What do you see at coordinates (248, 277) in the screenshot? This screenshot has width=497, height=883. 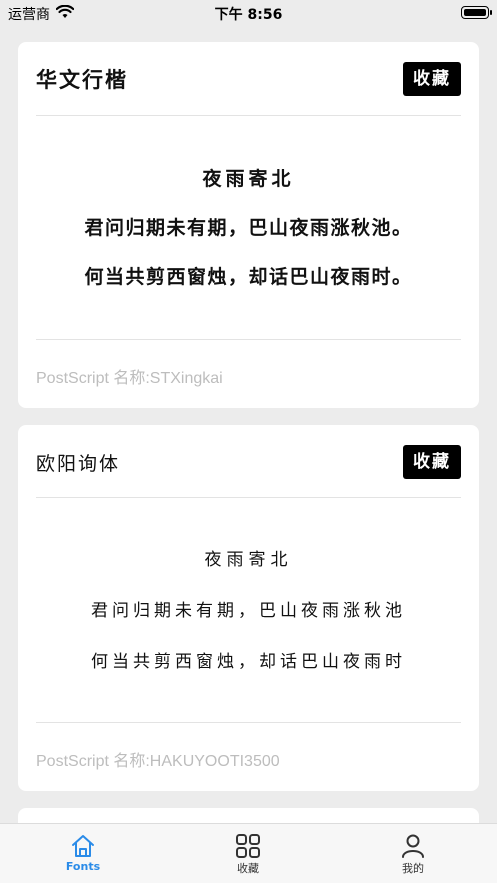 I see `poem-line: 何当共剪西窗烛，却话巴山夜雨时。` at bounding box center [248, 277].